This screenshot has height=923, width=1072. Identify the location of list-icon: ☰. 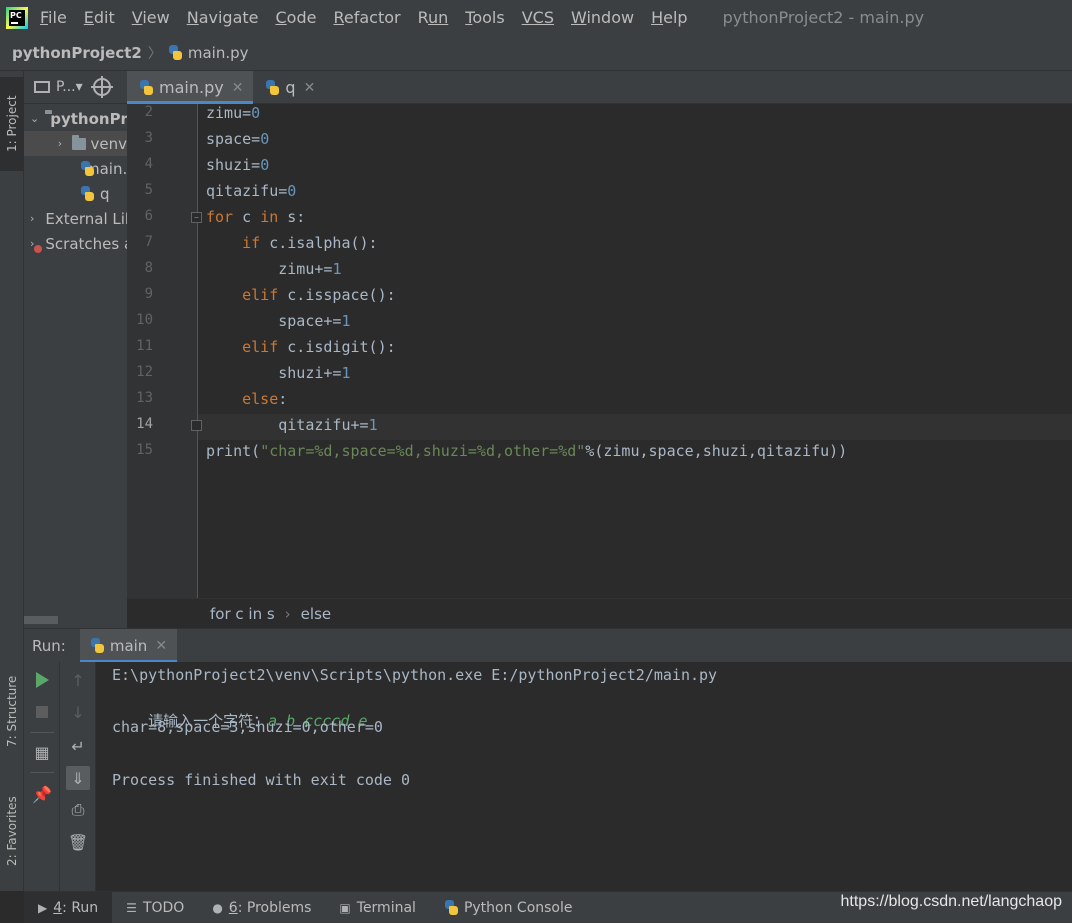
(131, 907).